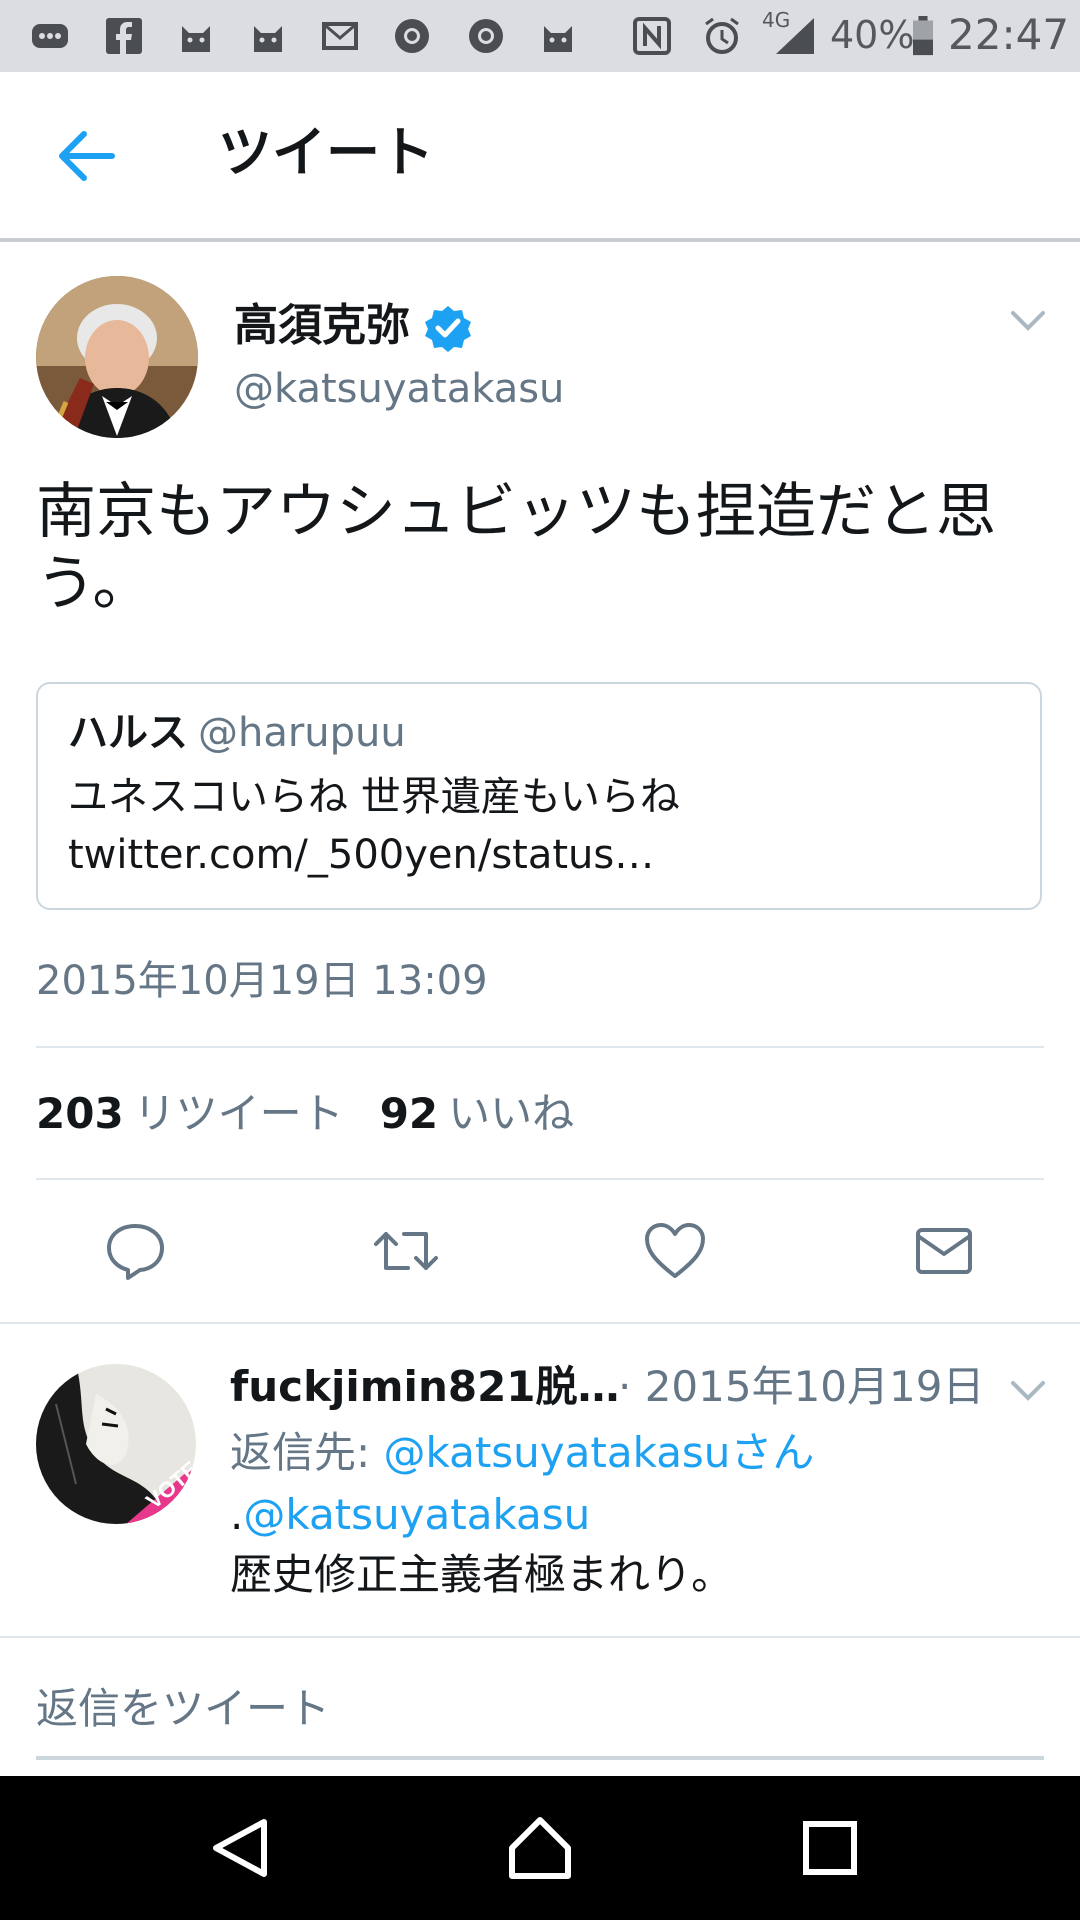 The image size is (1080, 1920). Describe the element at coordinates (482, 1574) in the screenshot. I see `reply-text: 歴史修正主義者極まれり。` at that location.